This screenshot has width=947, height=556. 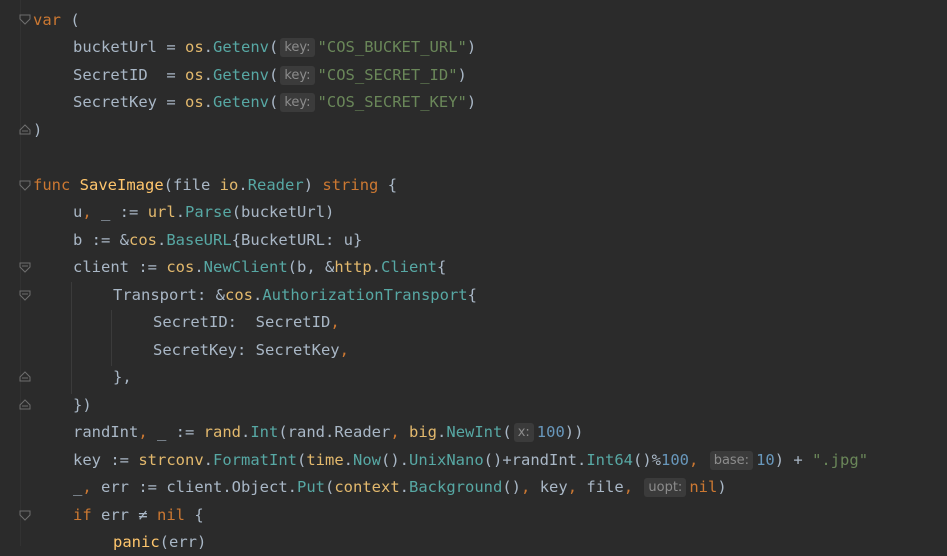 I want to click on code-line: ), so click(x=38, y=130).